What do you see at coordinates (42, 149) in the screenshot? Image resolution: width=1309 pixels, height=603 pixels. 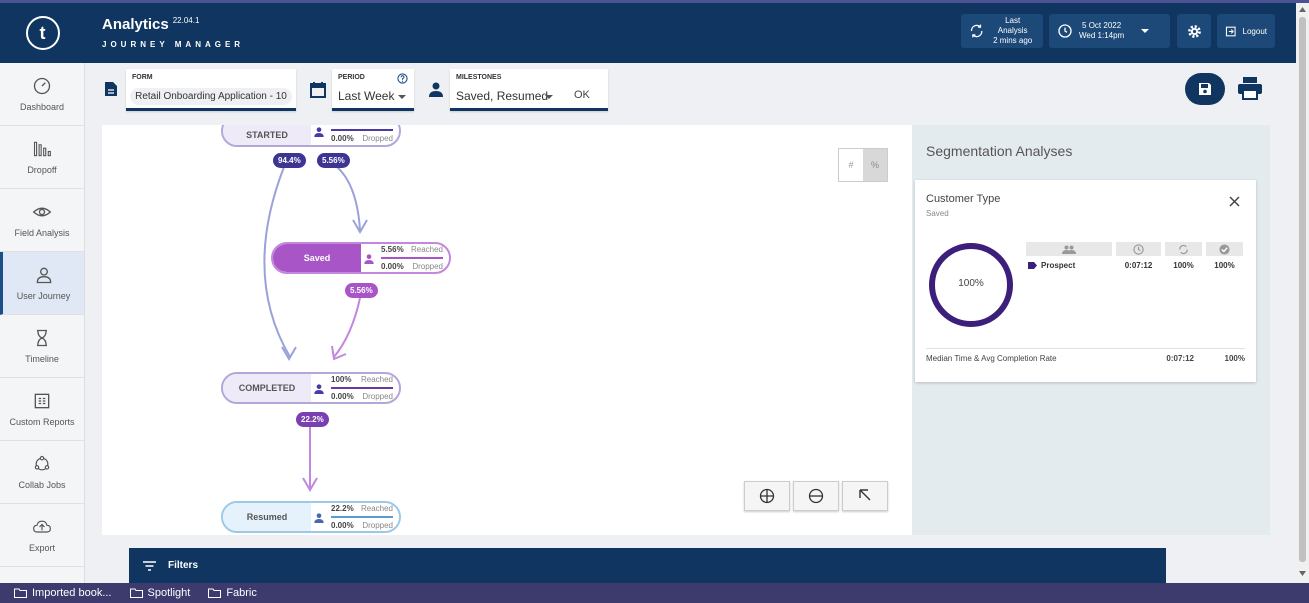 I see `dropoff-bars-icon` at bounding box center [42, 149].